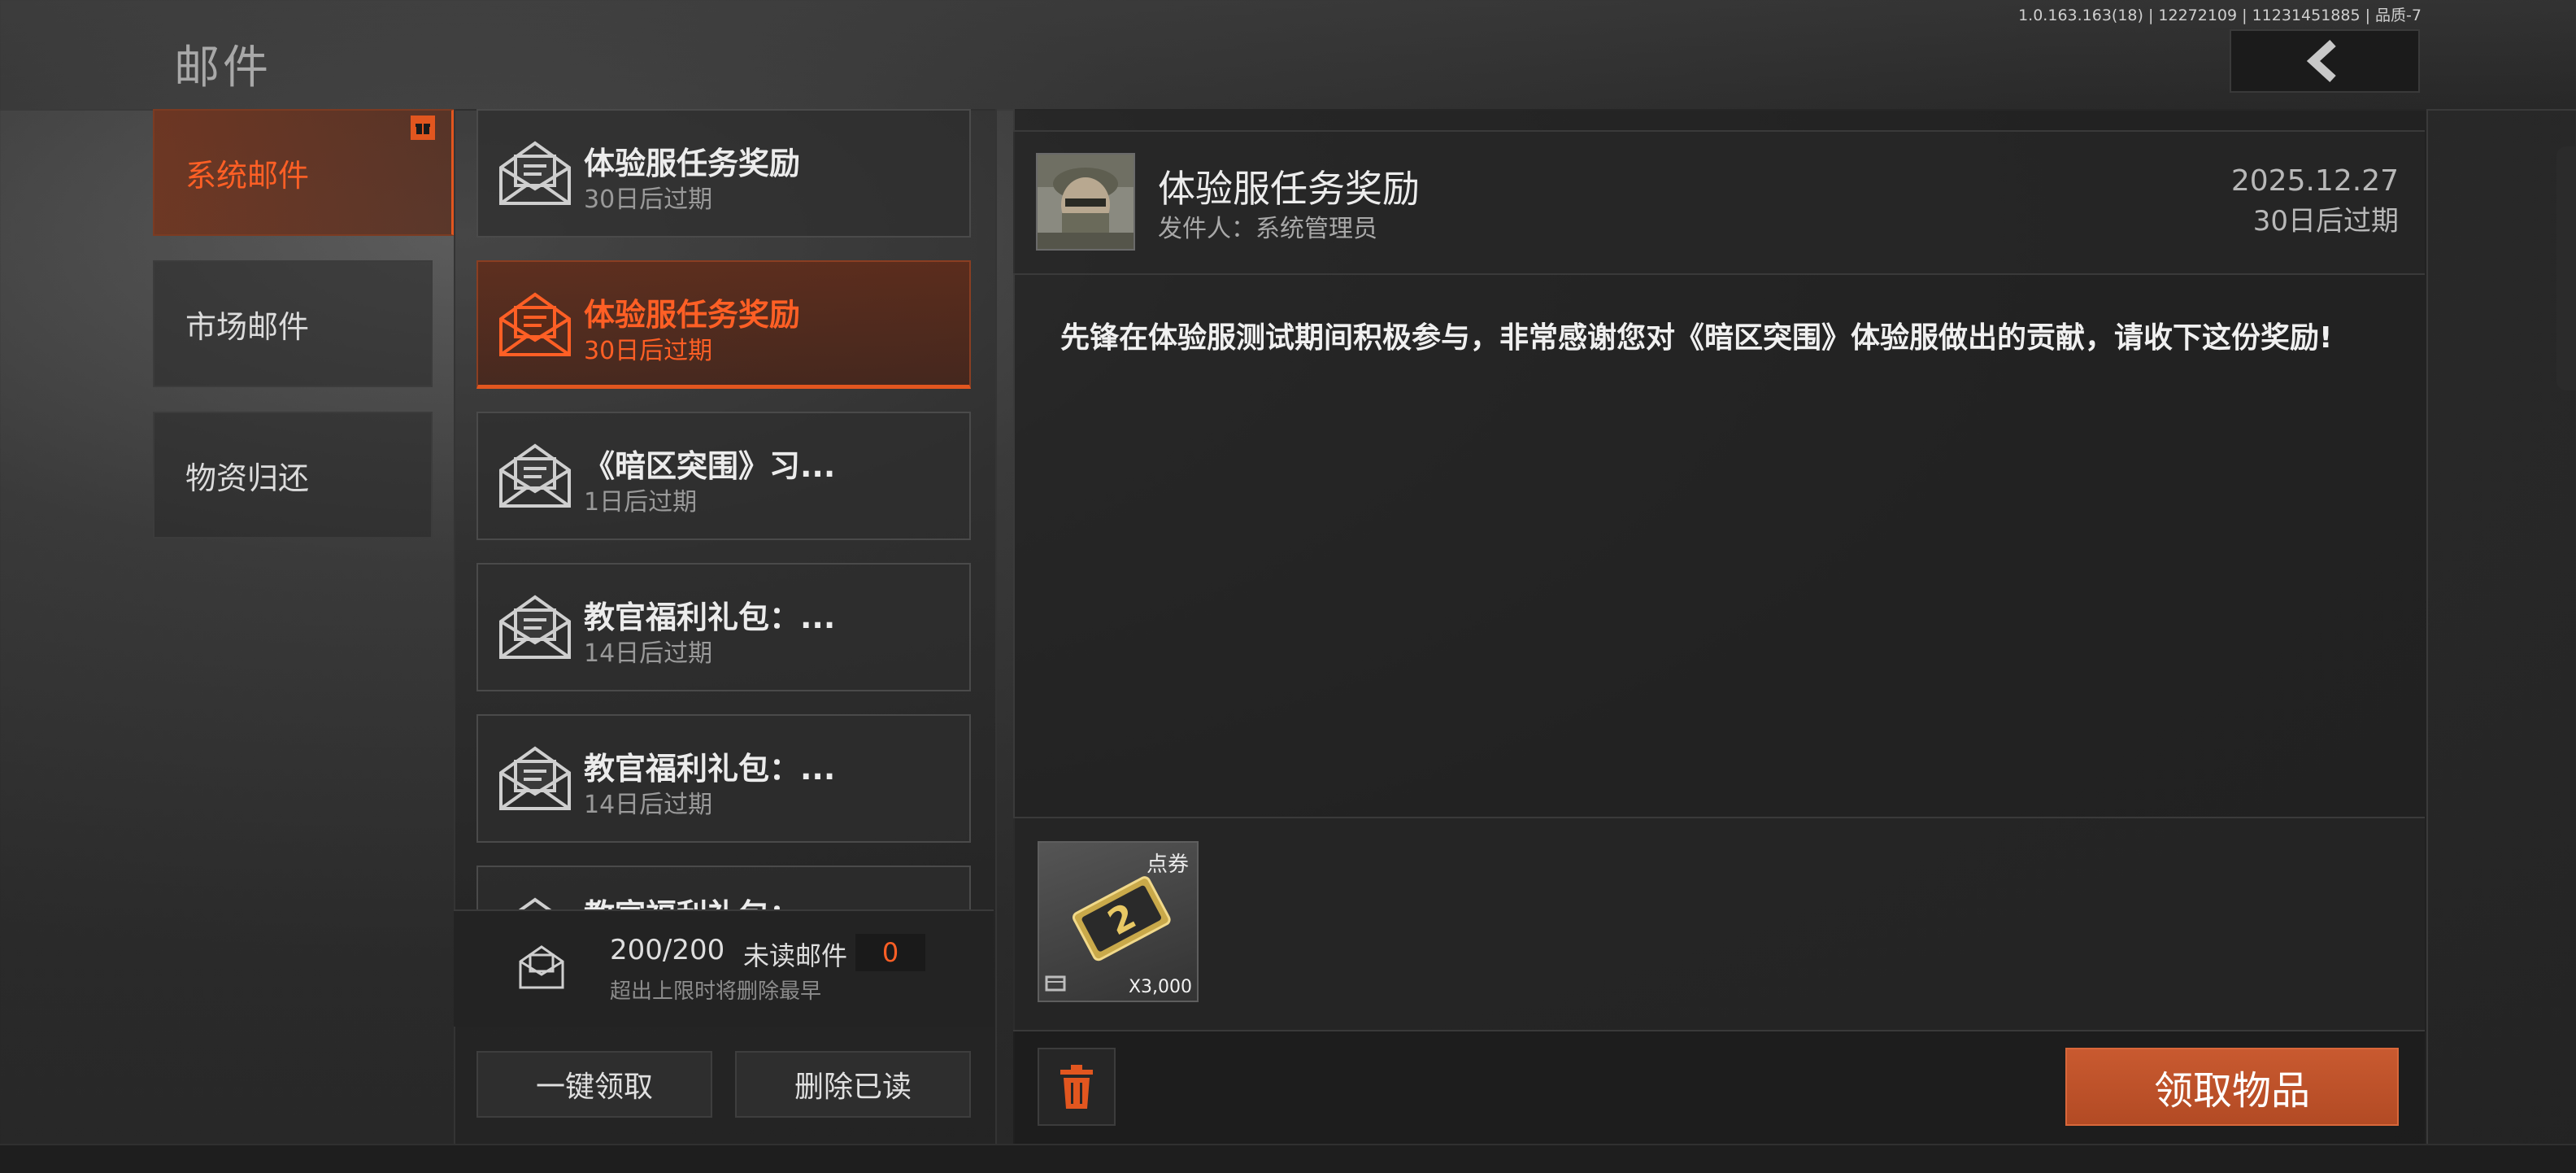 This screenshot has width=2576, height=1173. Describe the element at coordinates (1160, 987) in the screenshot. I see `item-quantity: X3,000` at that location.